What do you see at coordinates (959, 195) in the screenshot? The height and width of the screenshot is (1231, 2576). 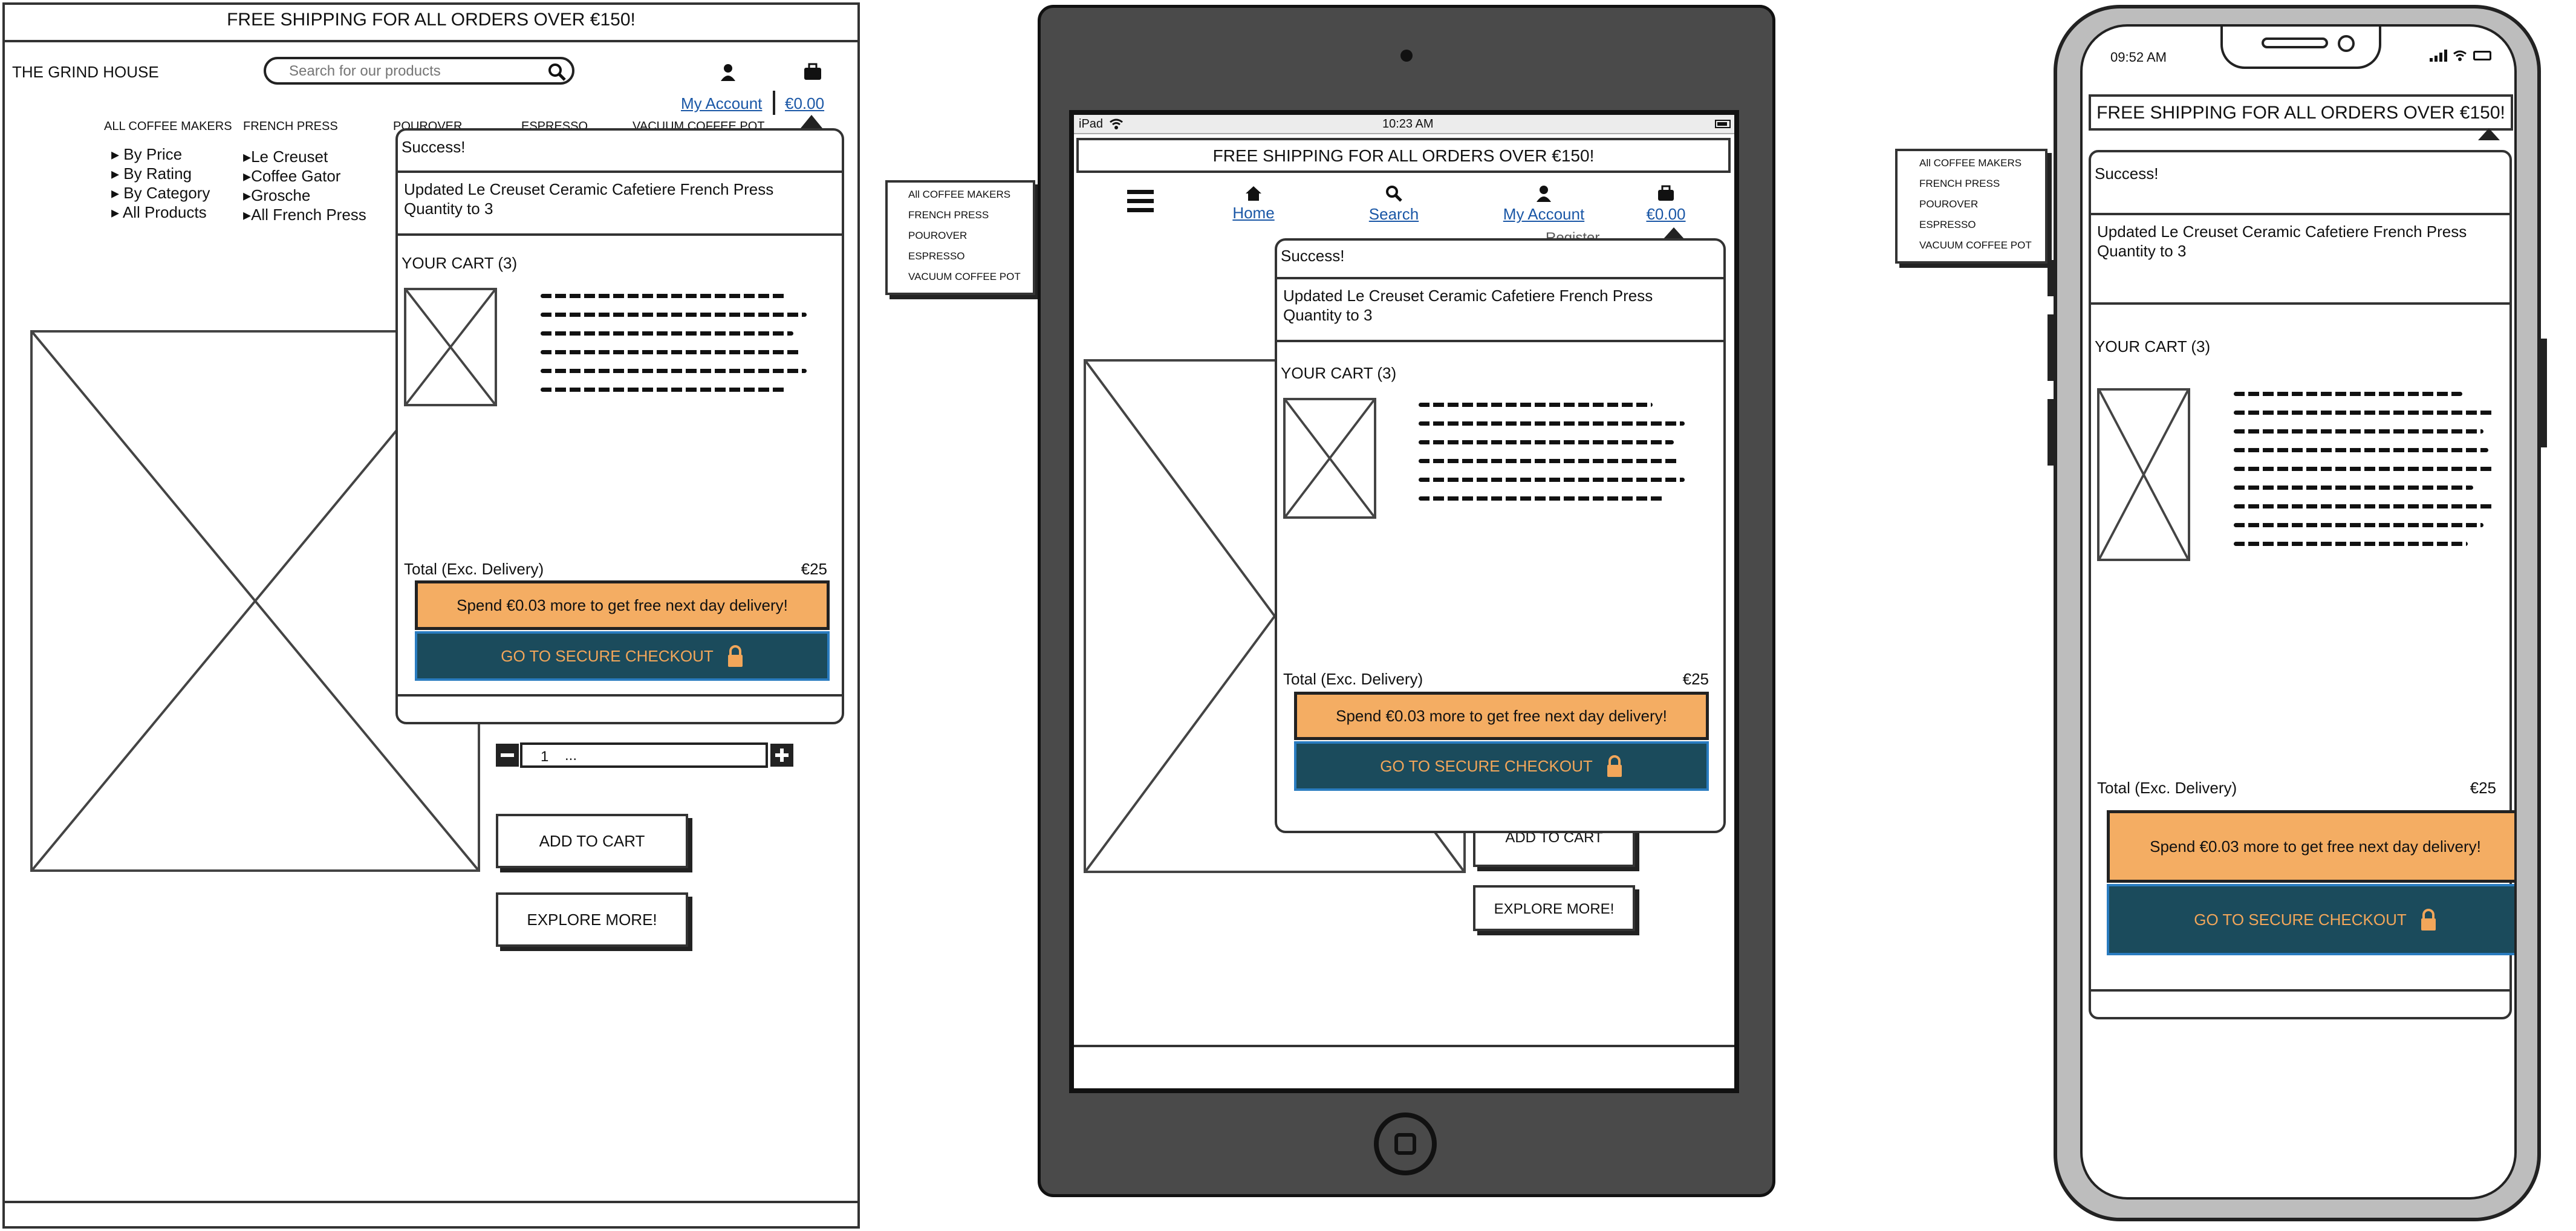 I see `dropdown-item-all: All COFFEE MAKERS` at bounding box center [959, 195].